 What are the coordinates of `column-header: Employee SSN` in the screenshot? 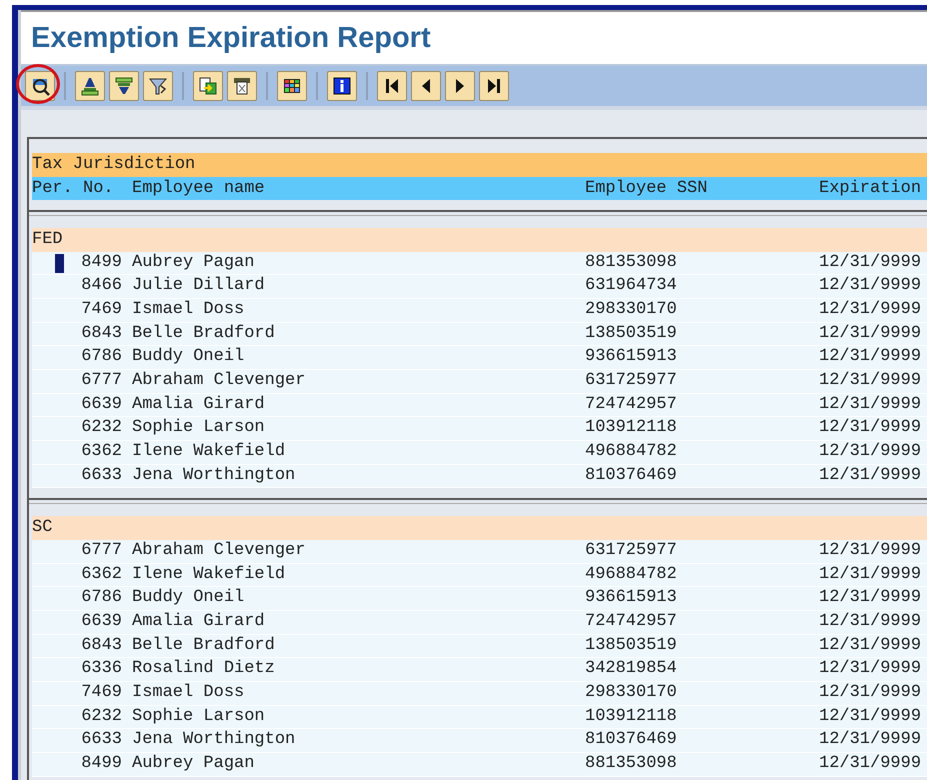 It's located at (646, 189).